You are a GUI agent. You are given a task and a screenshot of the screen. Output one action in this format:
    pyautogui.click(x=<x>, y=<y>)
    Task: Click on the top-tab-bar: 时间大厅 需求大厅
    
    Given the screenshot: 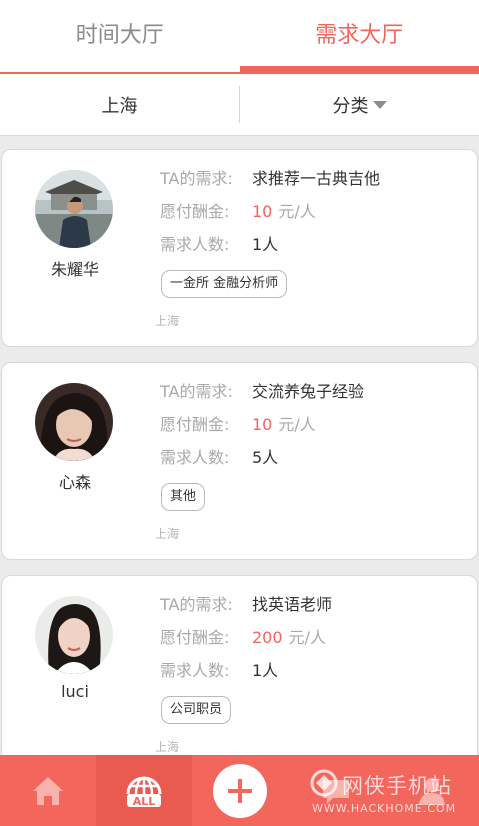 What is the action you would take?
    pyautogui.click(x=239, y=37)
    